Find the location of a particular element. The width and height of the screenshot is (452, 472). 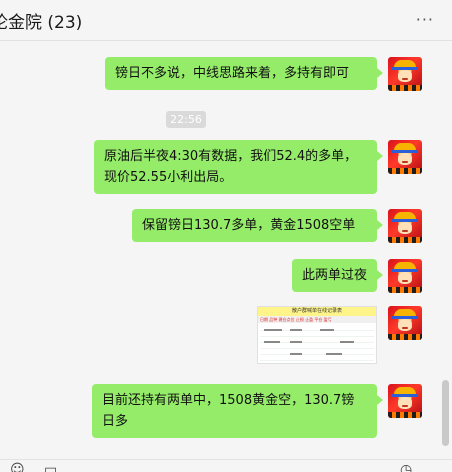

message-row: 保留镑日130.7多单，黄金1508空单 is located at coordinates (277, 226).